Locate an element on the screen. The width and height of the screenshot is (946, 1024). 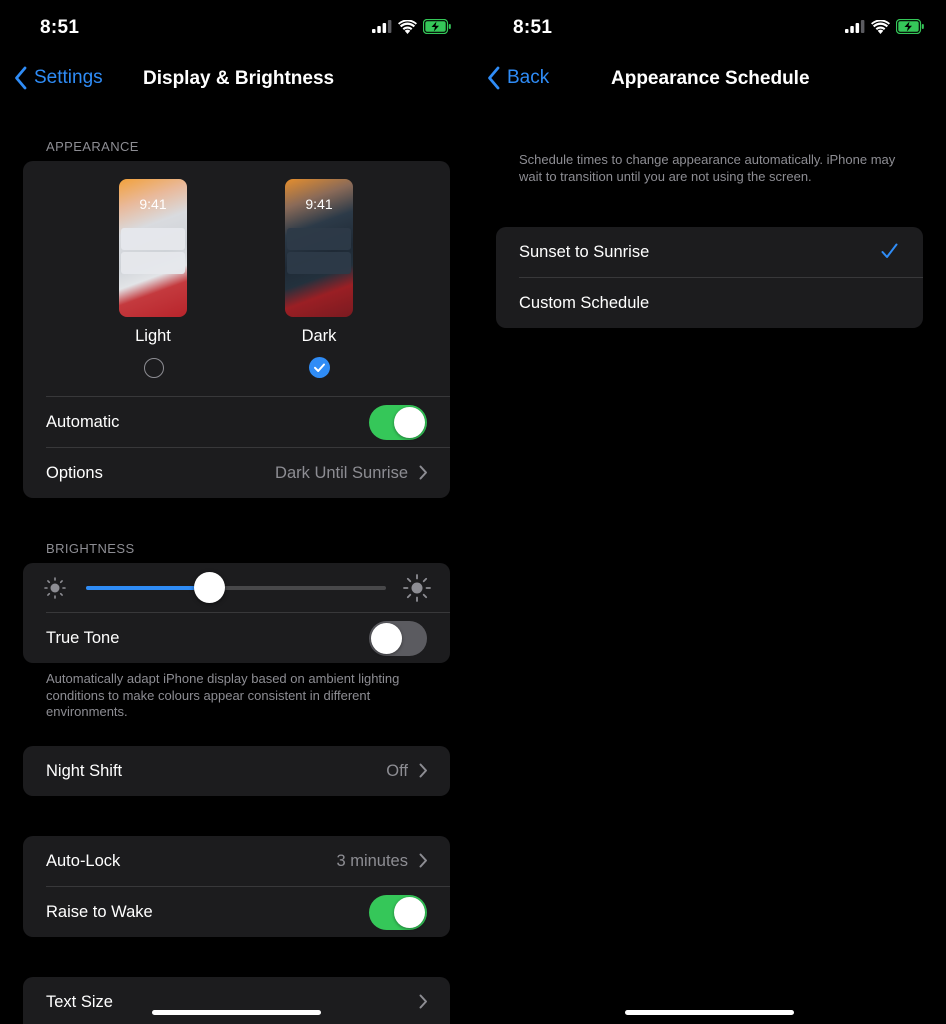
true-tone-toggle is located at coordinates (398, 638).